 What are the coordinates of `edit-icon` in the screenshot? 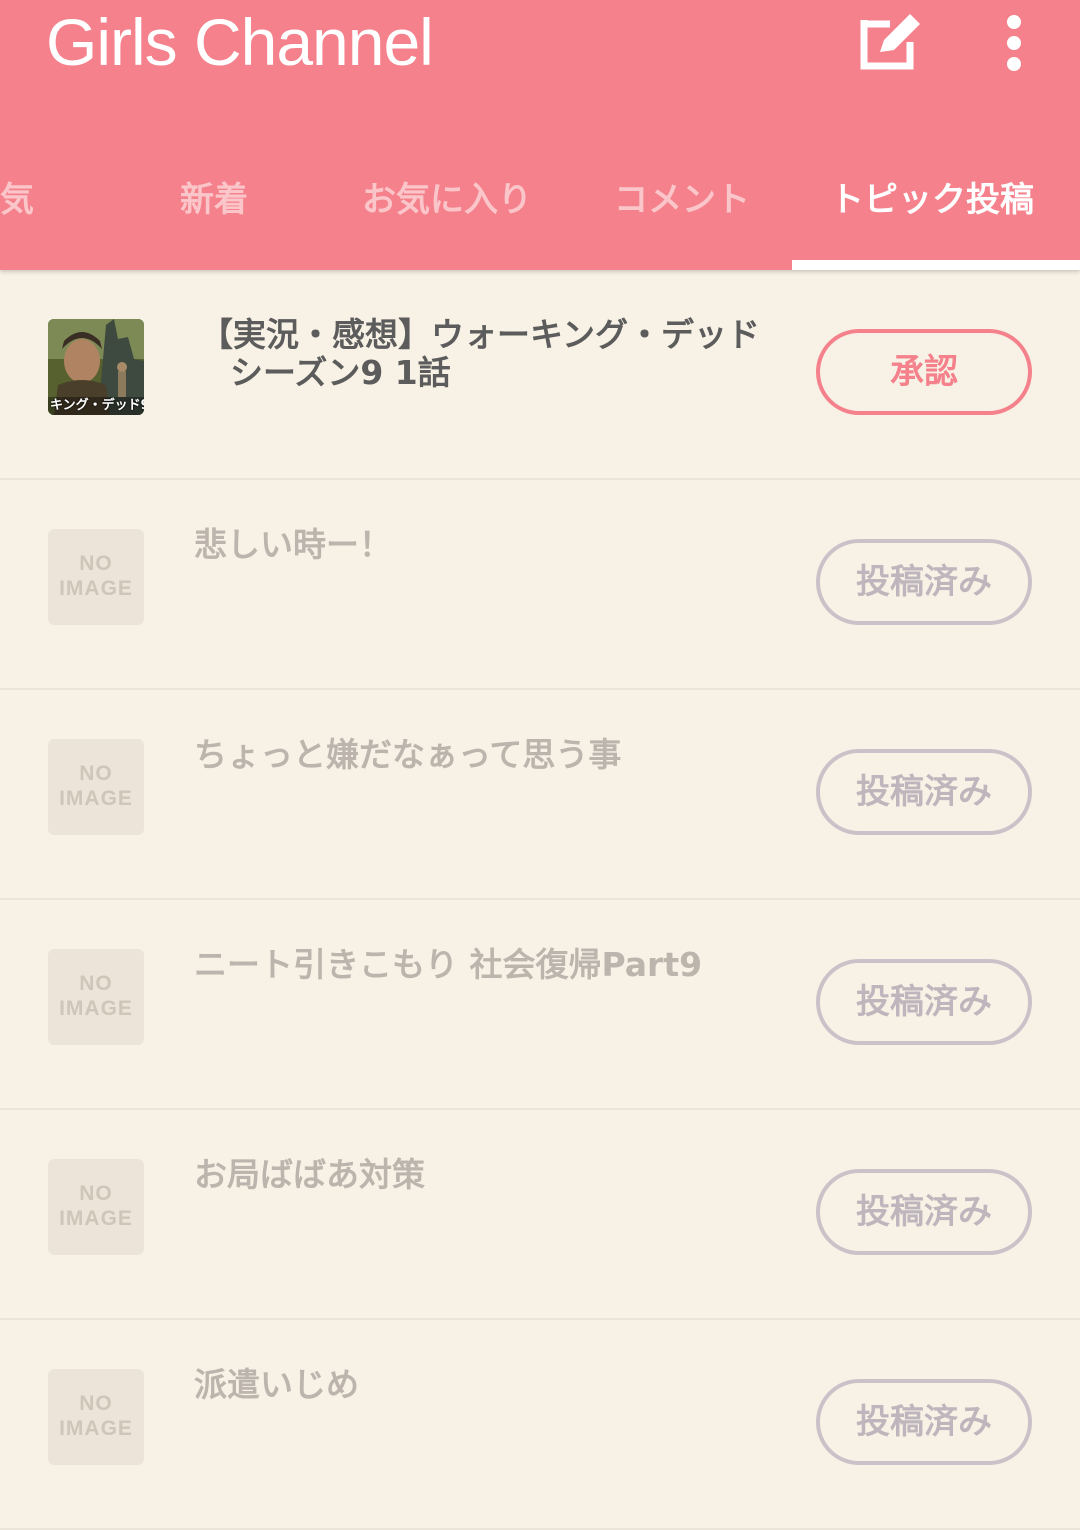 It's located at (890, 42).